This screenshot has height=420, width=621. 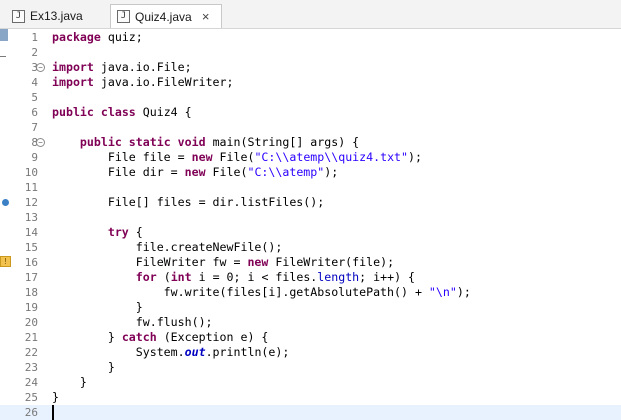 What do you see at coordinates (310, 37) in the screenshot?
I see `code-line: 1 package quiz;` at bounding box center [310, 37].